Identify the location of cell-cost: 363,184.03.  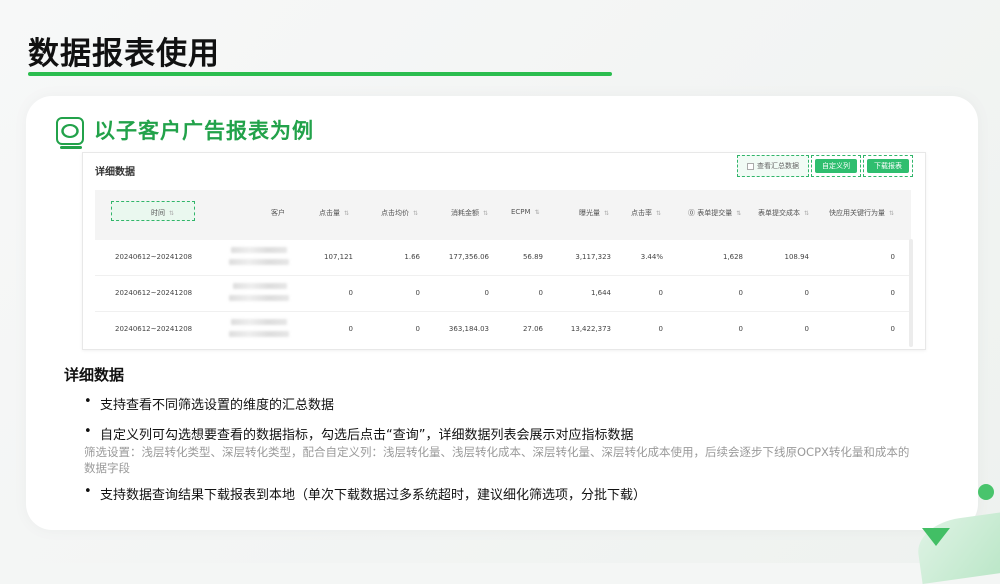
(468, 329).